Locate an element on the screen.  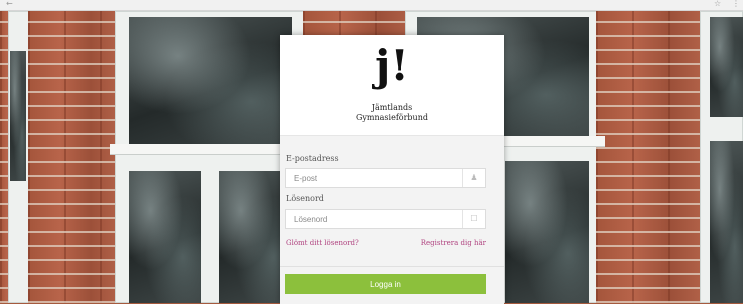
window-frame-far-right is located at coordinates (721, 157).